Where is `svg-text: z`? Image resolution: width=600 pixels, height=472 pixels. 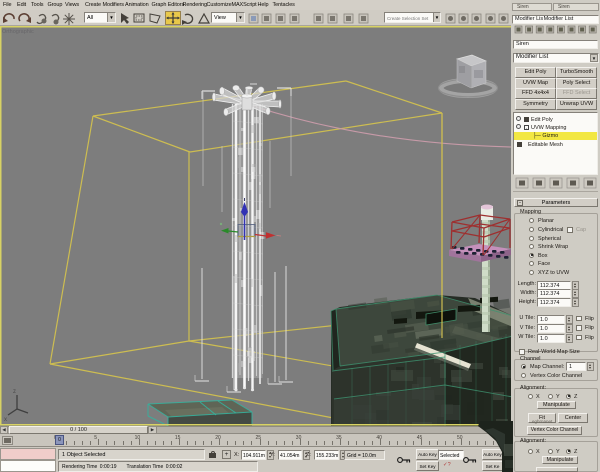 svg-text: z is located at coordinates (14, 392).